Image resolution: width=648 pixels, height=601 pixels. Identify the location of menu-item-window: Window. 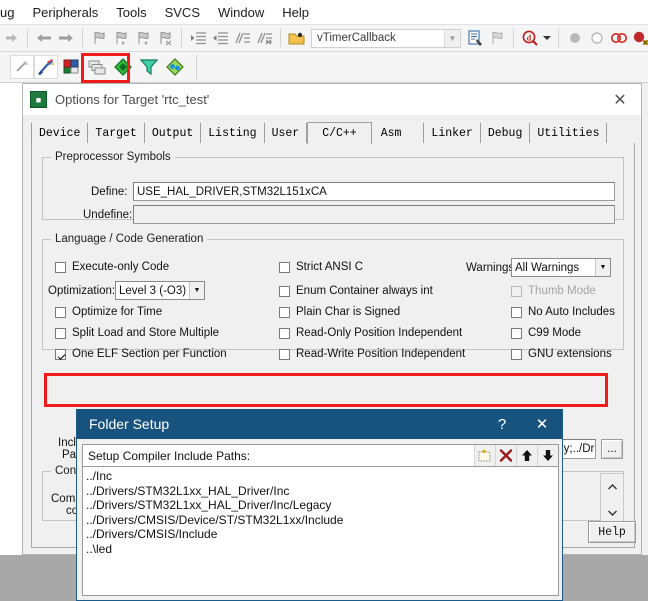
(241, 12).